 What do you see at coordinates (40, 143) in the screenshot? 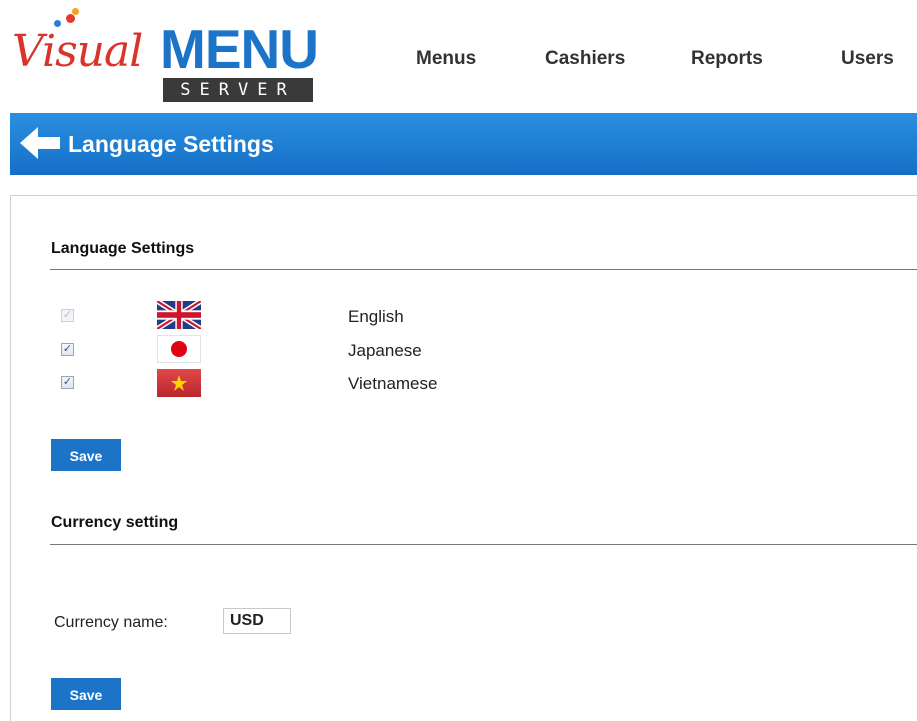
I see `arrow-left-icon` at bounding box center [40, 143].